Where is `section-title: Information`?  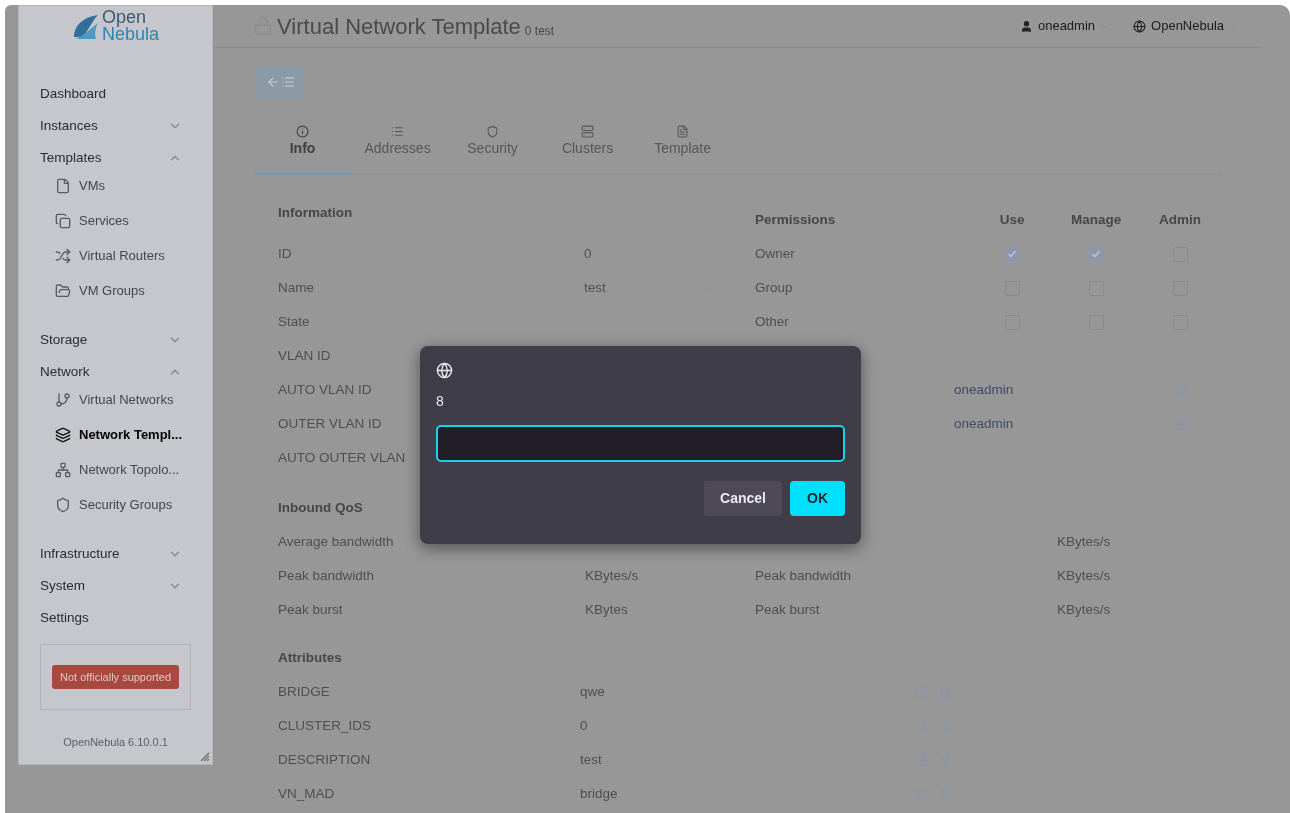
section-title: Information is located at coordinates (315, 213).